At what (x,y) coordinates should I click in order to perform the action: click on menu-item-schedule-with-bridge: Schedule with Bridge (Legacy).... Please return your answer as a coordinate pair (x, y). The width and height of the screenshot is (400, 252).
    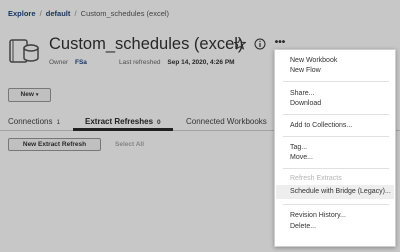
    Looking at the image, I should click on (340, 191).